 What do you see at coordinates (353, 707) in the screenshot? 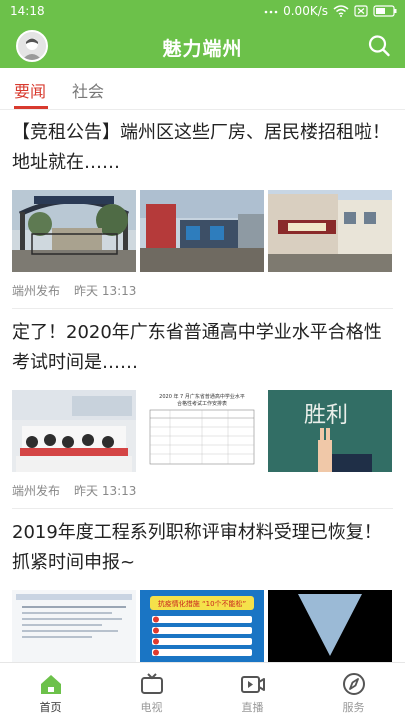
I see `nav-service-label: 服务` at bounding box center [353, 707].